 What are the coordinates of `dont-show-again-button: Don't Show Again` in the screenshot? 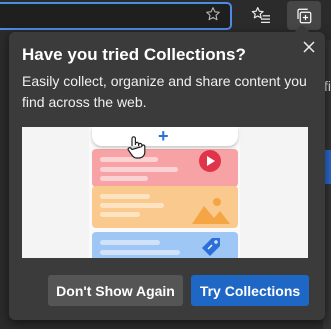 It's located at (115, 290).